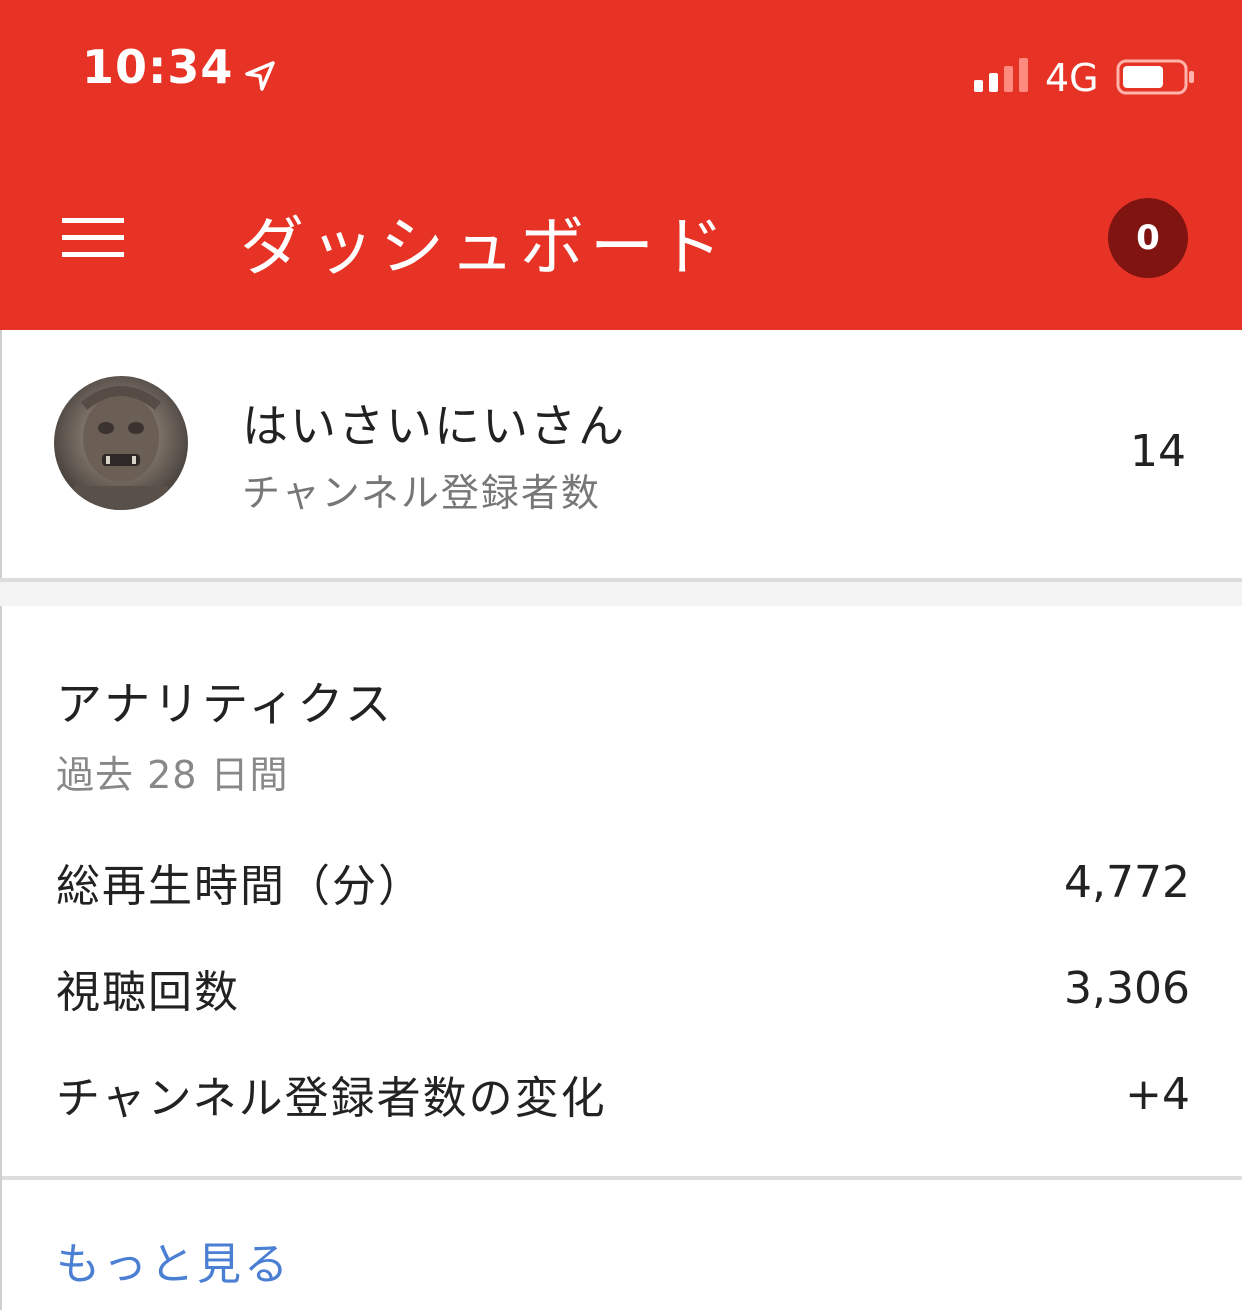  Describe the element at coordinates (93, 238) in the screenshot. I see `hamburger-menu-icon` at that location.